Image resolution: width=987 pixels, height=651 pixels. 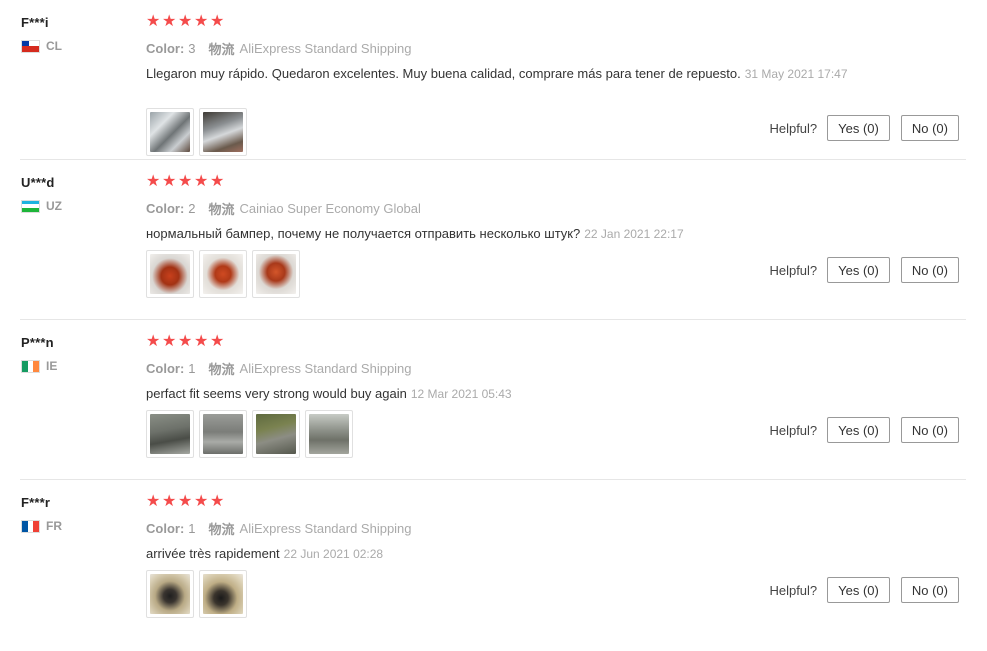 I want to click on country-code: FR, so click(x=54, y=526).